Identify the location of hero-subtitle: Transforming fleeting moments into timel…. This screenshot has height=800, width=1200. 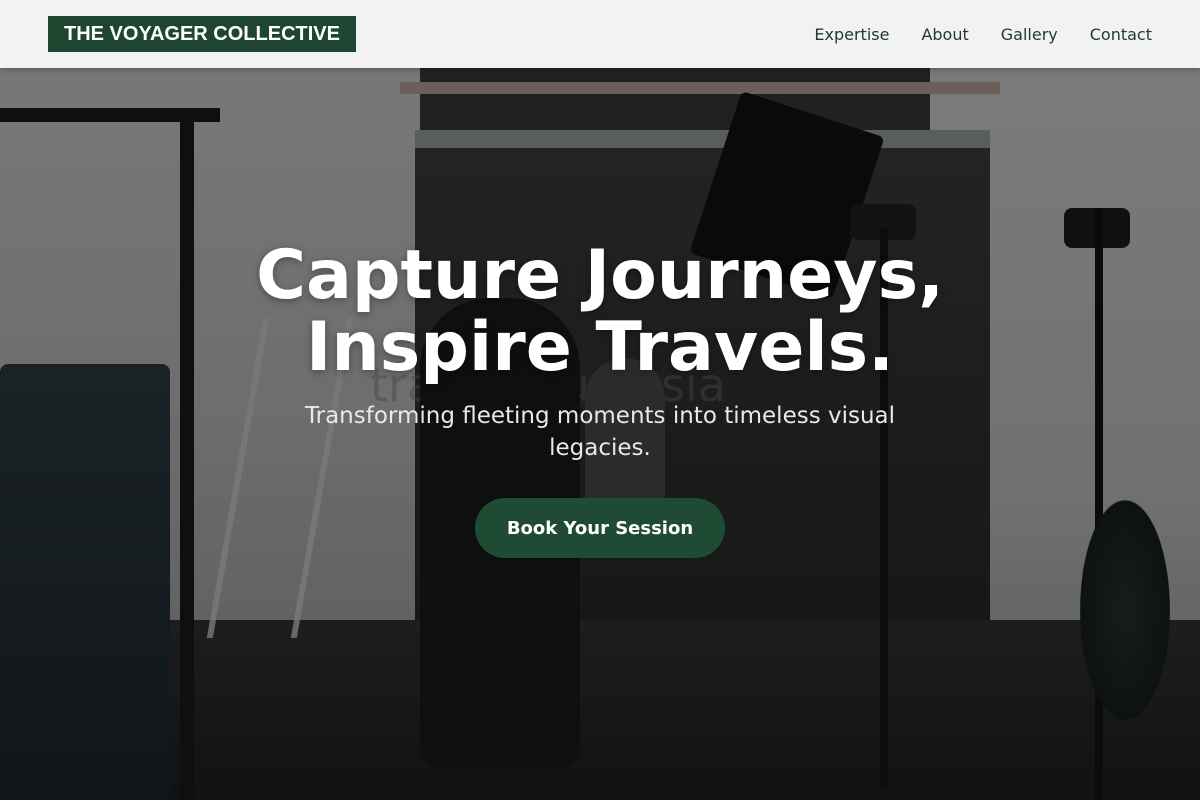
(600, 432).